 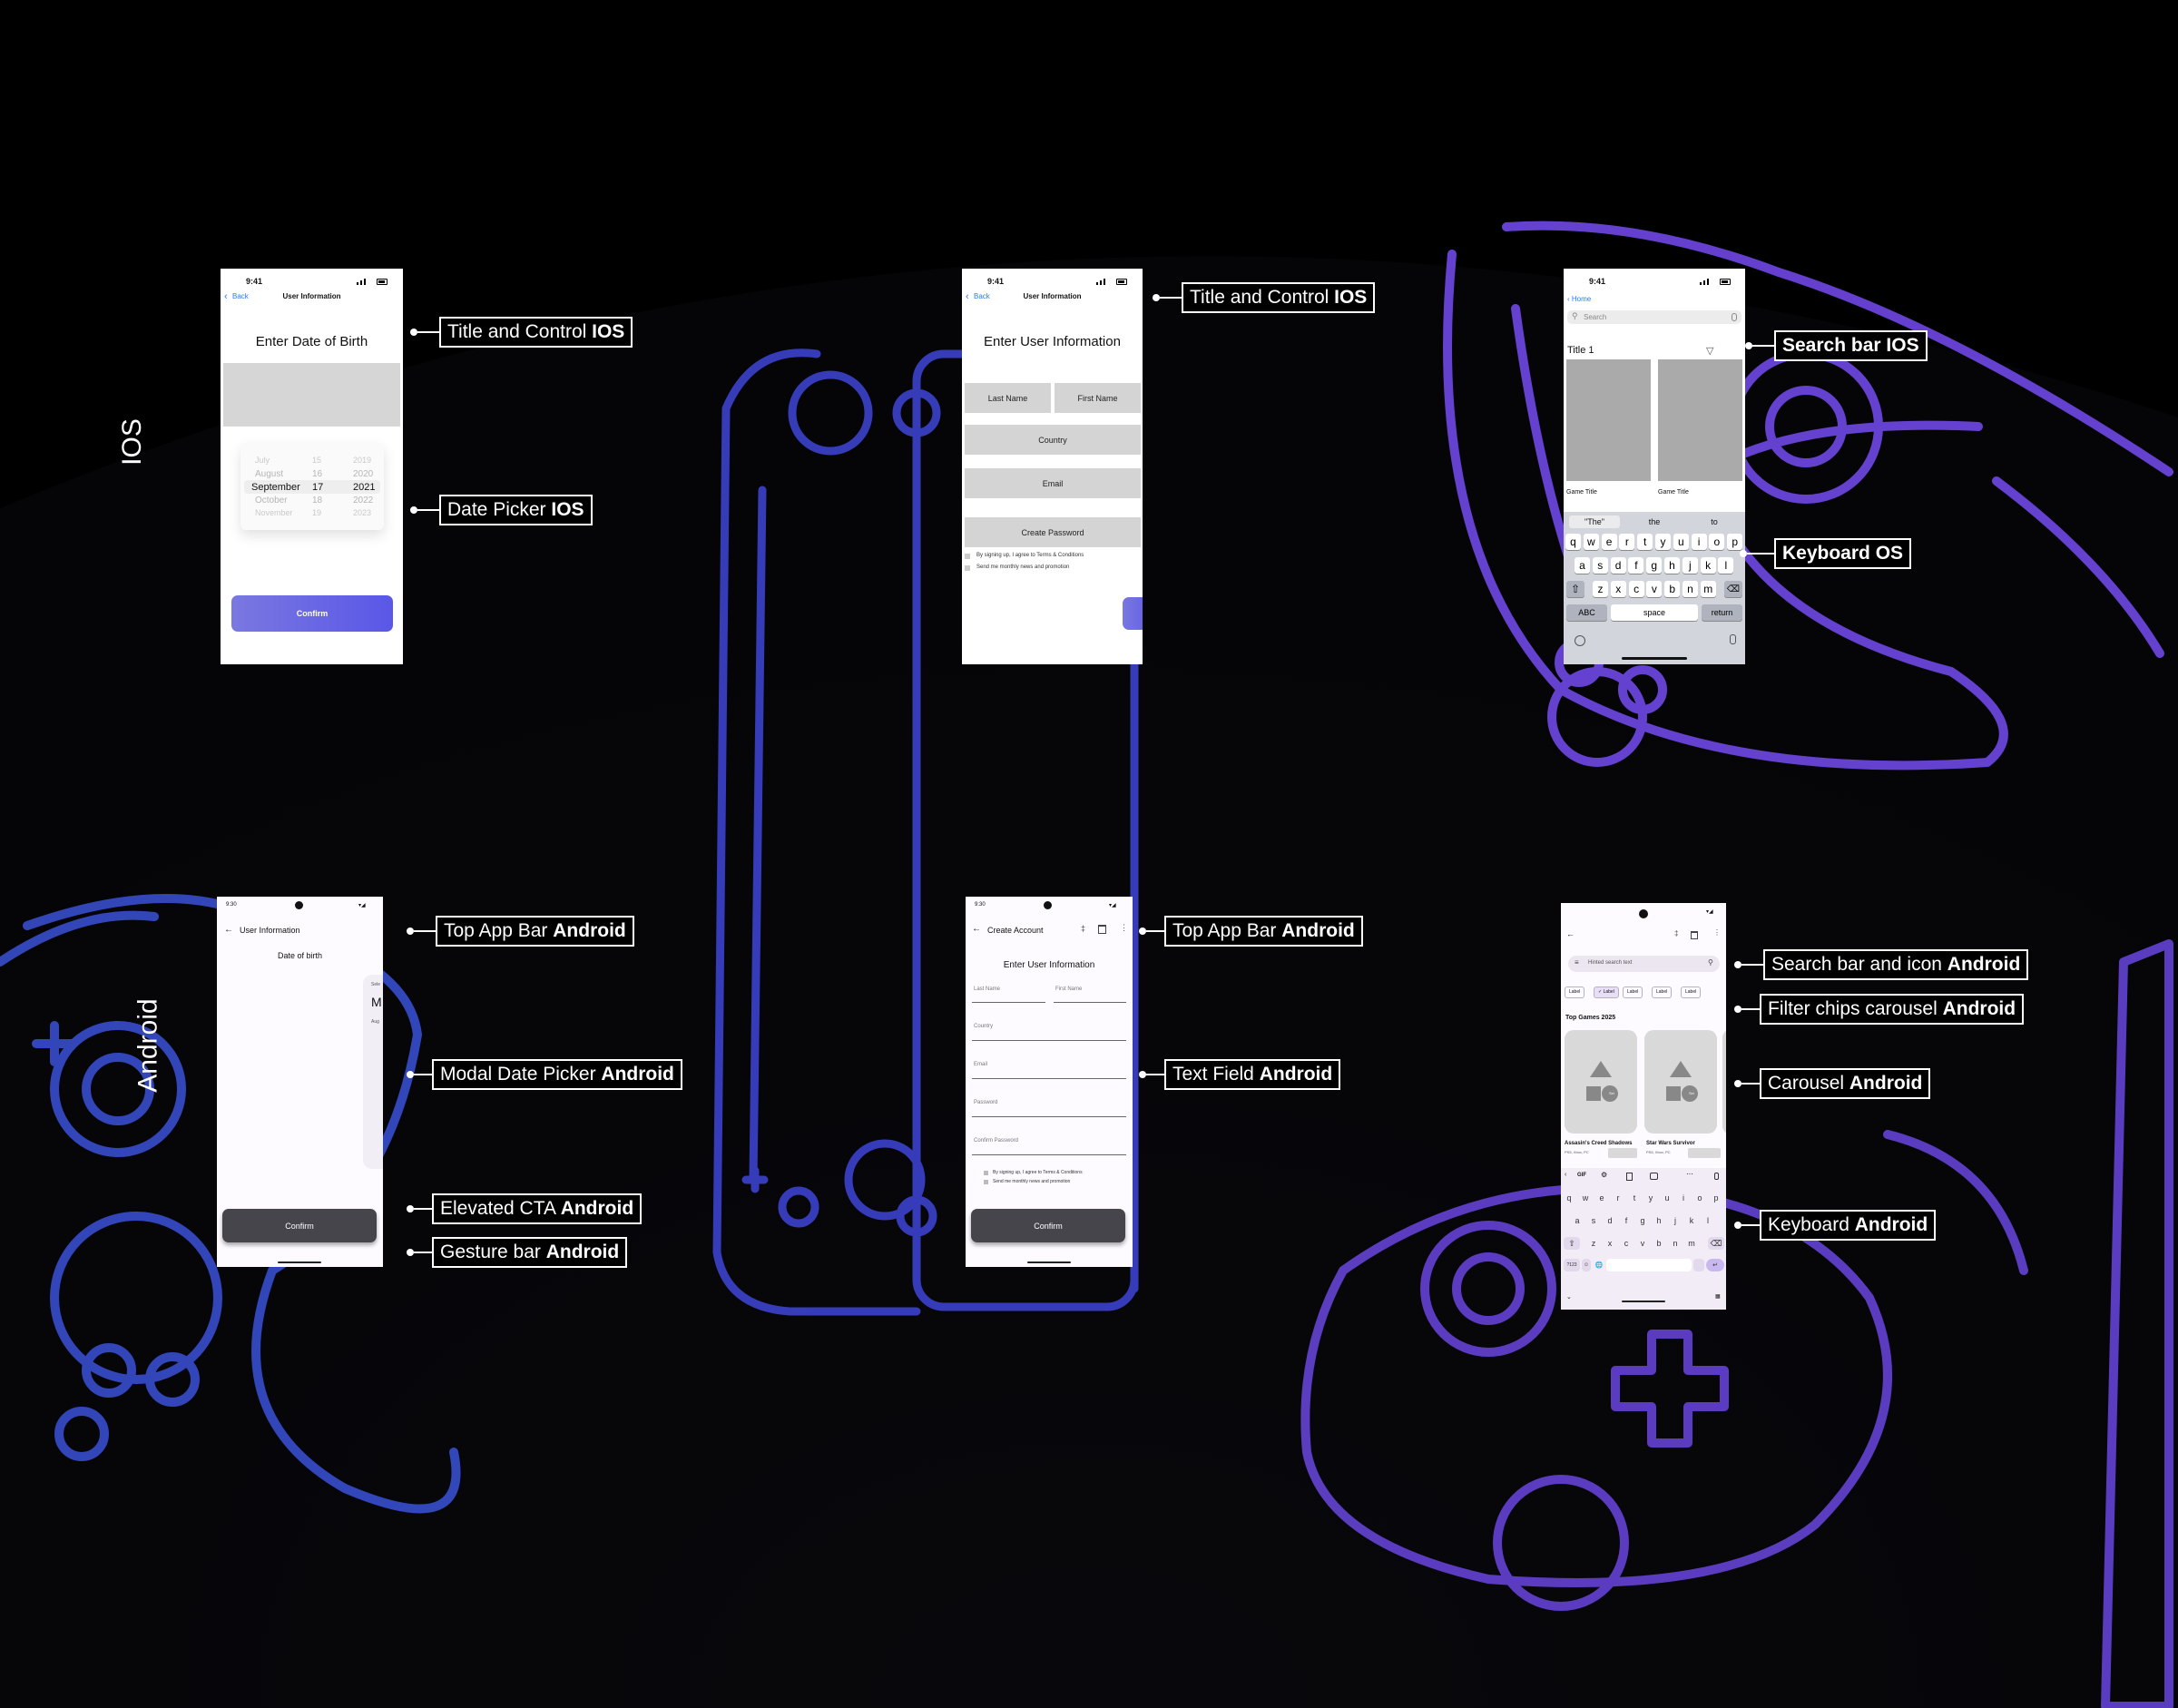 What do you see at coordinates (1716, 1198) in the screenshot?
I see `keyboard-key: p` at bounding box center [1716, 1198].